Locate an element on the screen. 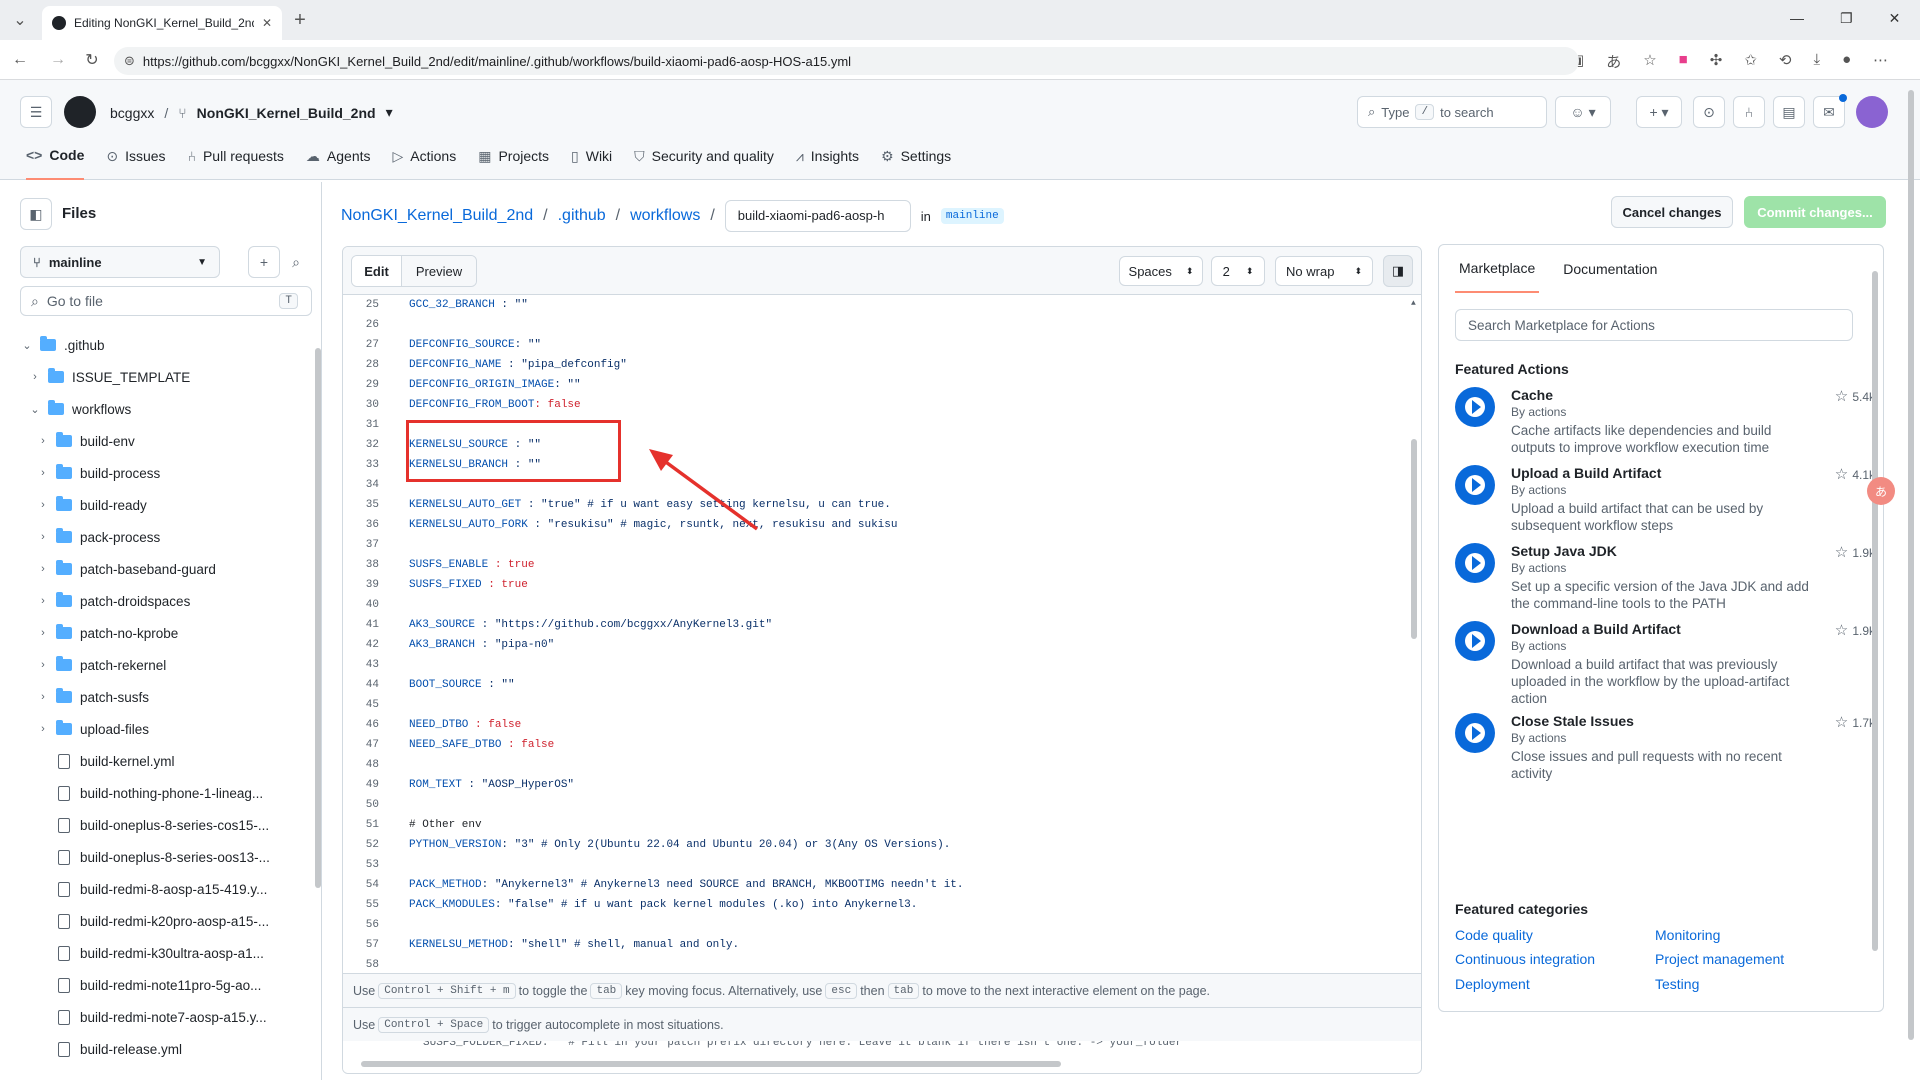  tab-settings: ⚙ Settings is located at coordinates (916, 156).